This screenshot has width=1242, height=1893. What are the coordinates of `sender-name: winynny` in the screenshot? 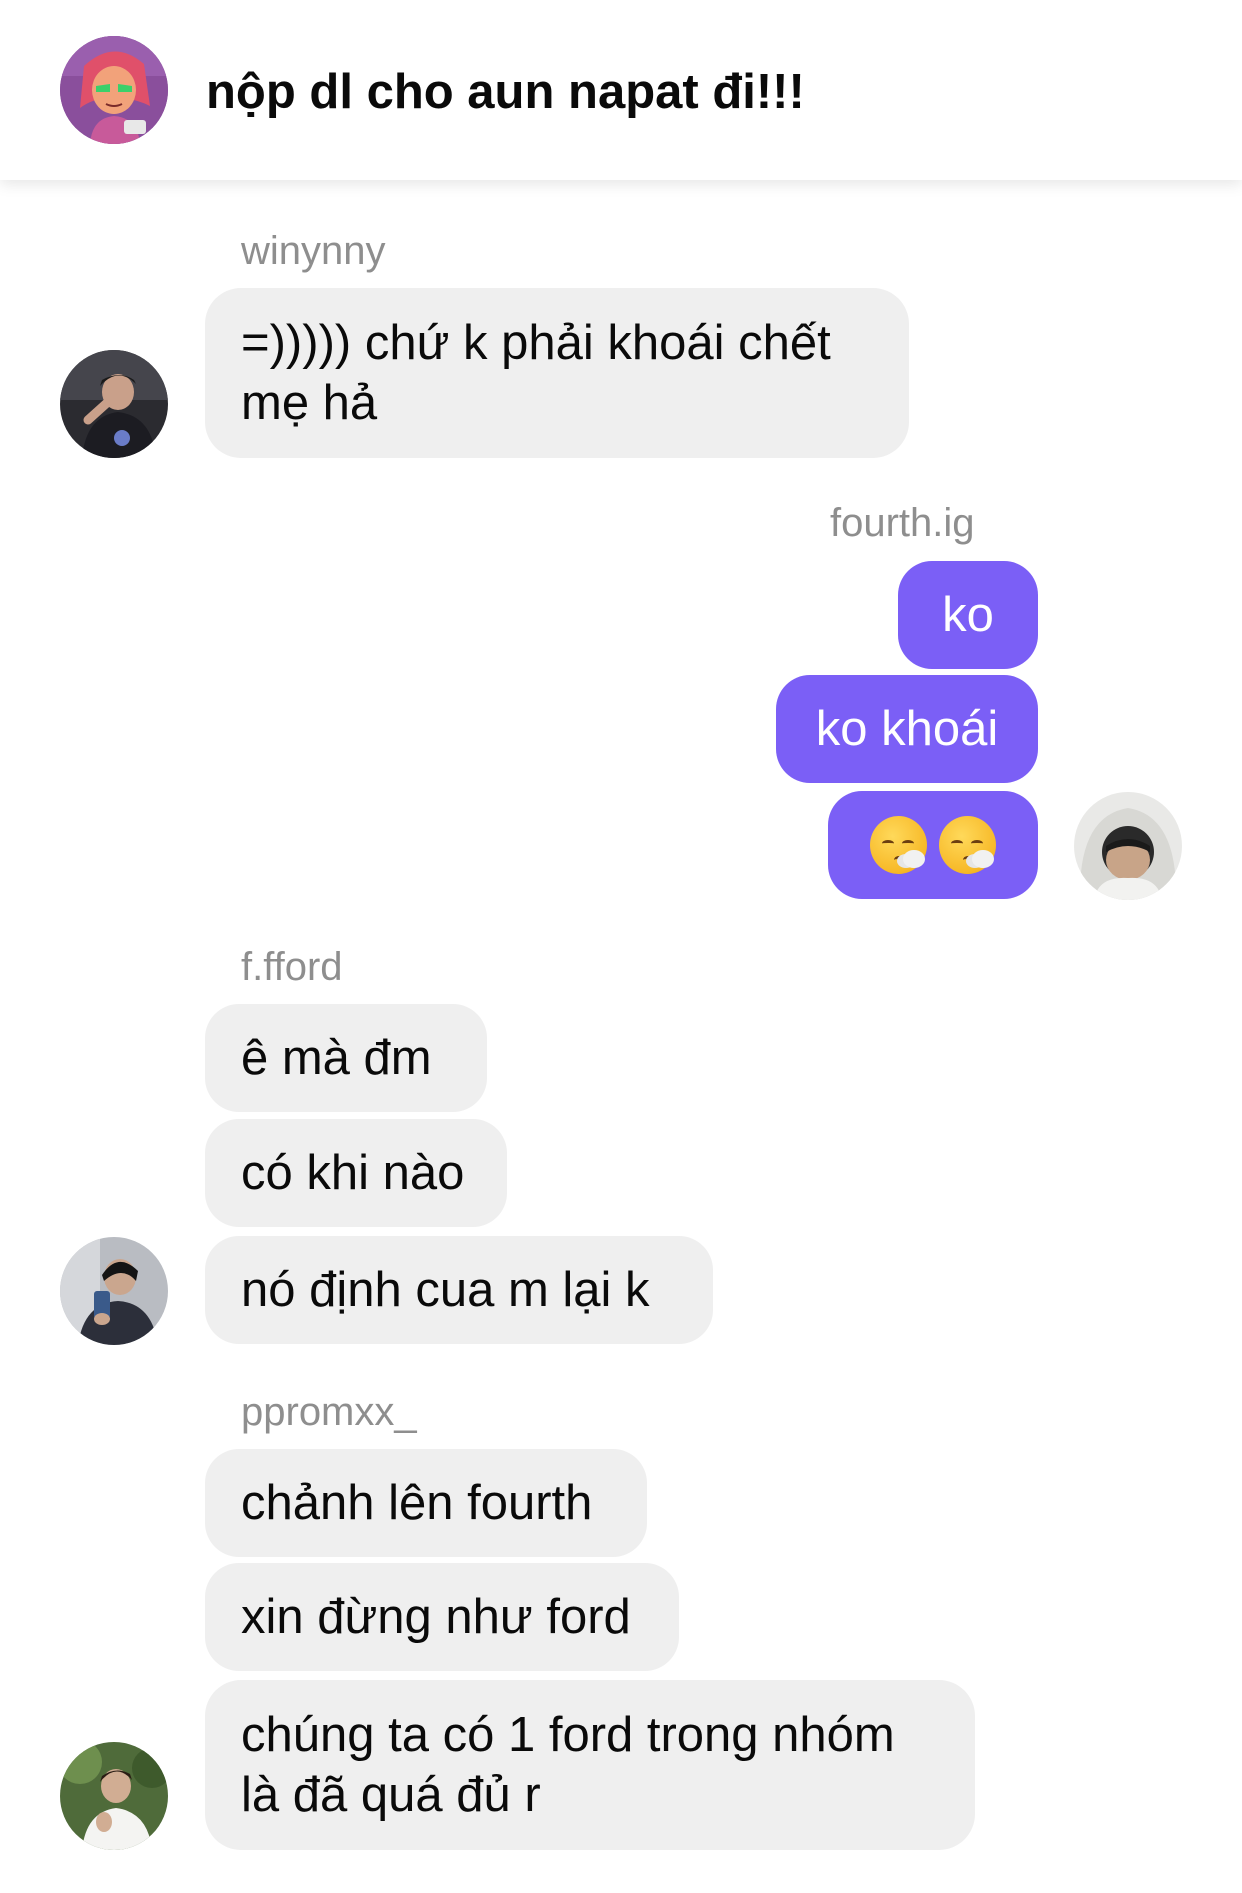 It's located at (313, 251).